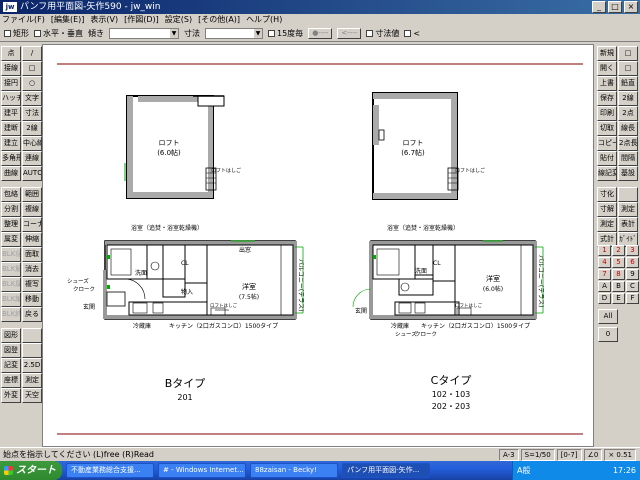 Image resolution: width=640 pixels, height=480 pixels. I want to click on right-tool-10-0: 寸解, so click(607, 209).